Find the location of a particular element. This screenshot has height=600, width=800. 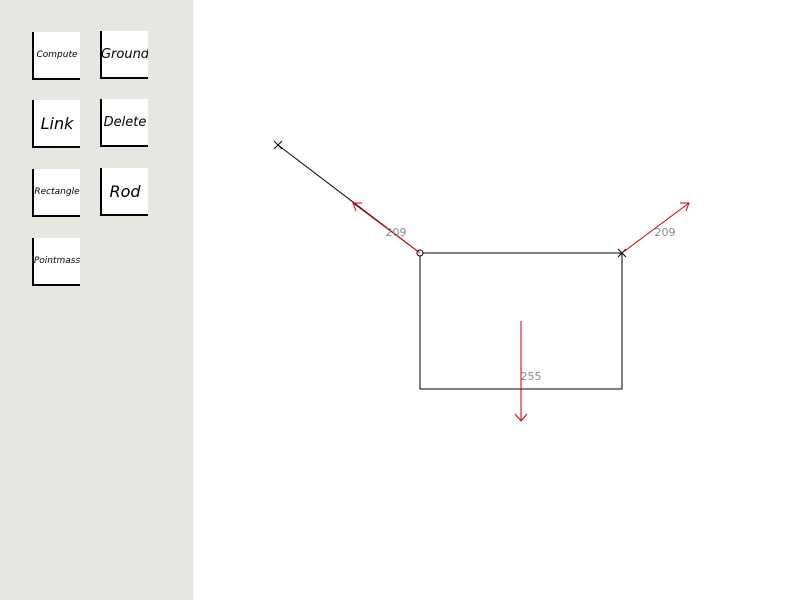

link-button: Link is located at coordinates (56, 124).